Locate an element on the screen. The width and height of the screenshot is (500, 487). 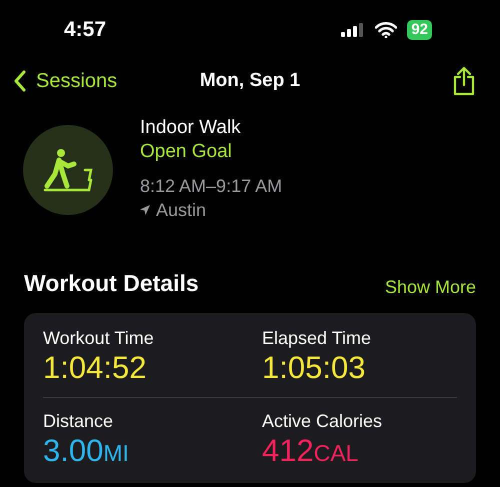
time-range: 8:12 AM–9:17 AM is located at coordinates (211, 186).